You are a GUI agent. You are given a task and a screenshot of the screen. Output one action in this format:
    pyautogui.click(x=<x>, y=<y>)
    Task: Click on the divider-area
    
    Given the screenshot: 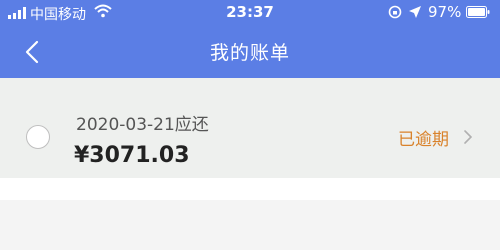 What is the action you would take?
    pyautogui.click(x=250, y=189)
    